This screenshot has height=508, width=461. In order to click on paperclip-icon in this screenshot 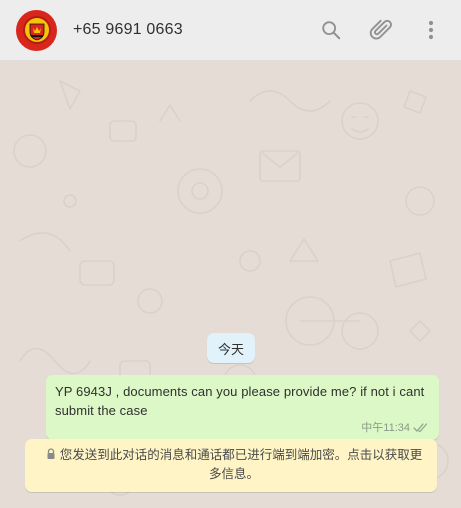, I will do `click(380, 29)`.